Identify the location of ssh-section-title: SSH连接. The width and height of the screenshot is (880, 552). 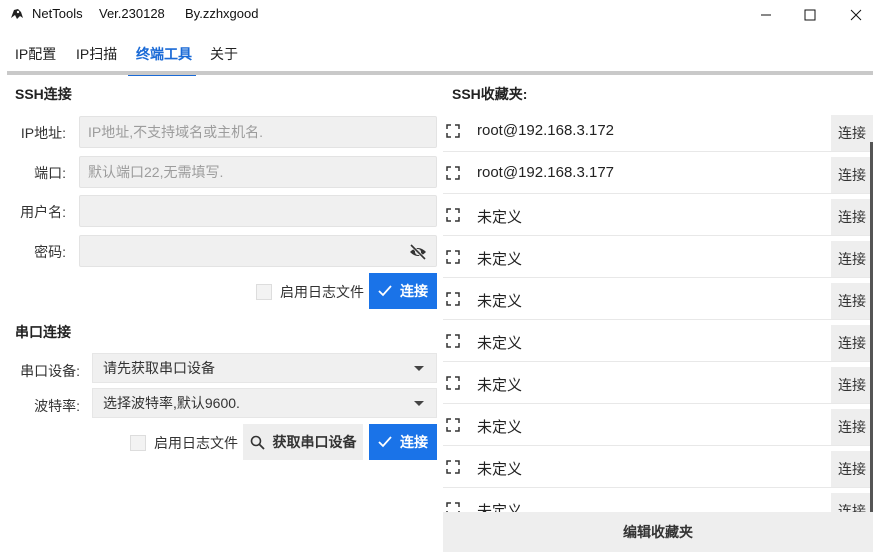
(43, 94).